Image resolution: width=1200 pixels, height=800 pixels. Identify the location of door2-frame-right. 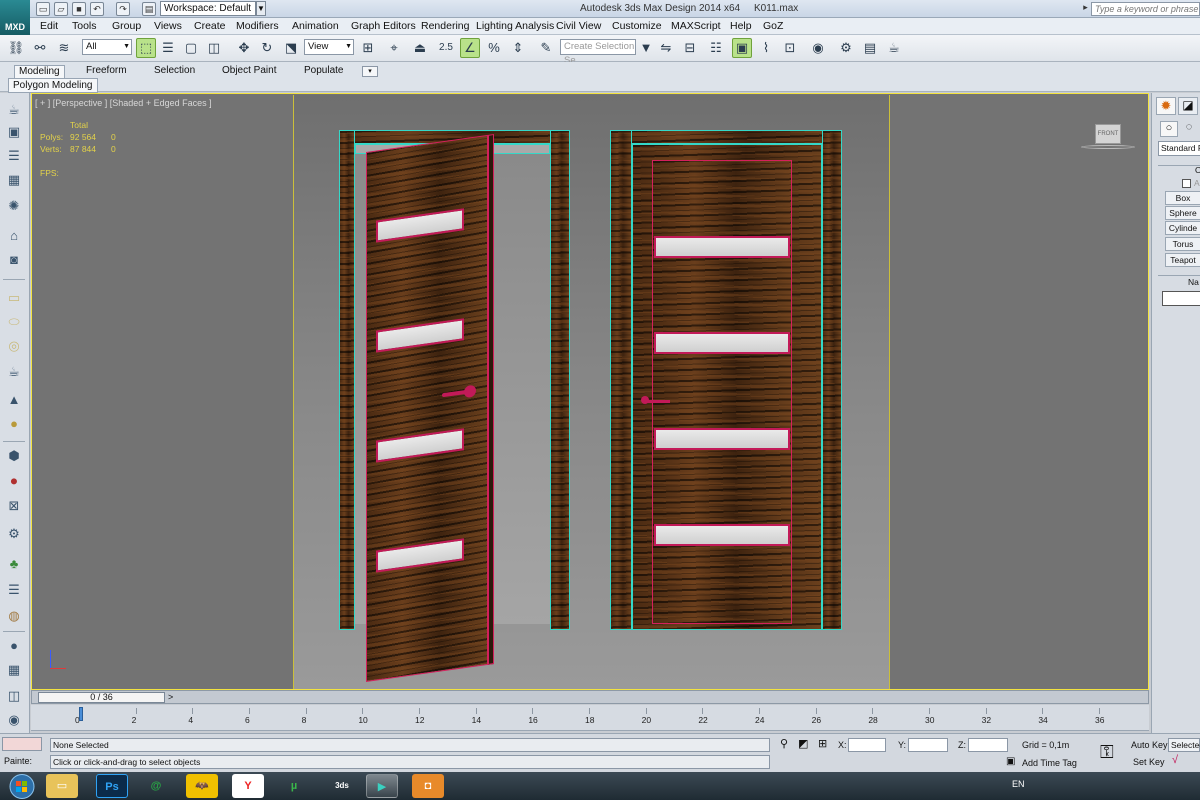
(832, 380).